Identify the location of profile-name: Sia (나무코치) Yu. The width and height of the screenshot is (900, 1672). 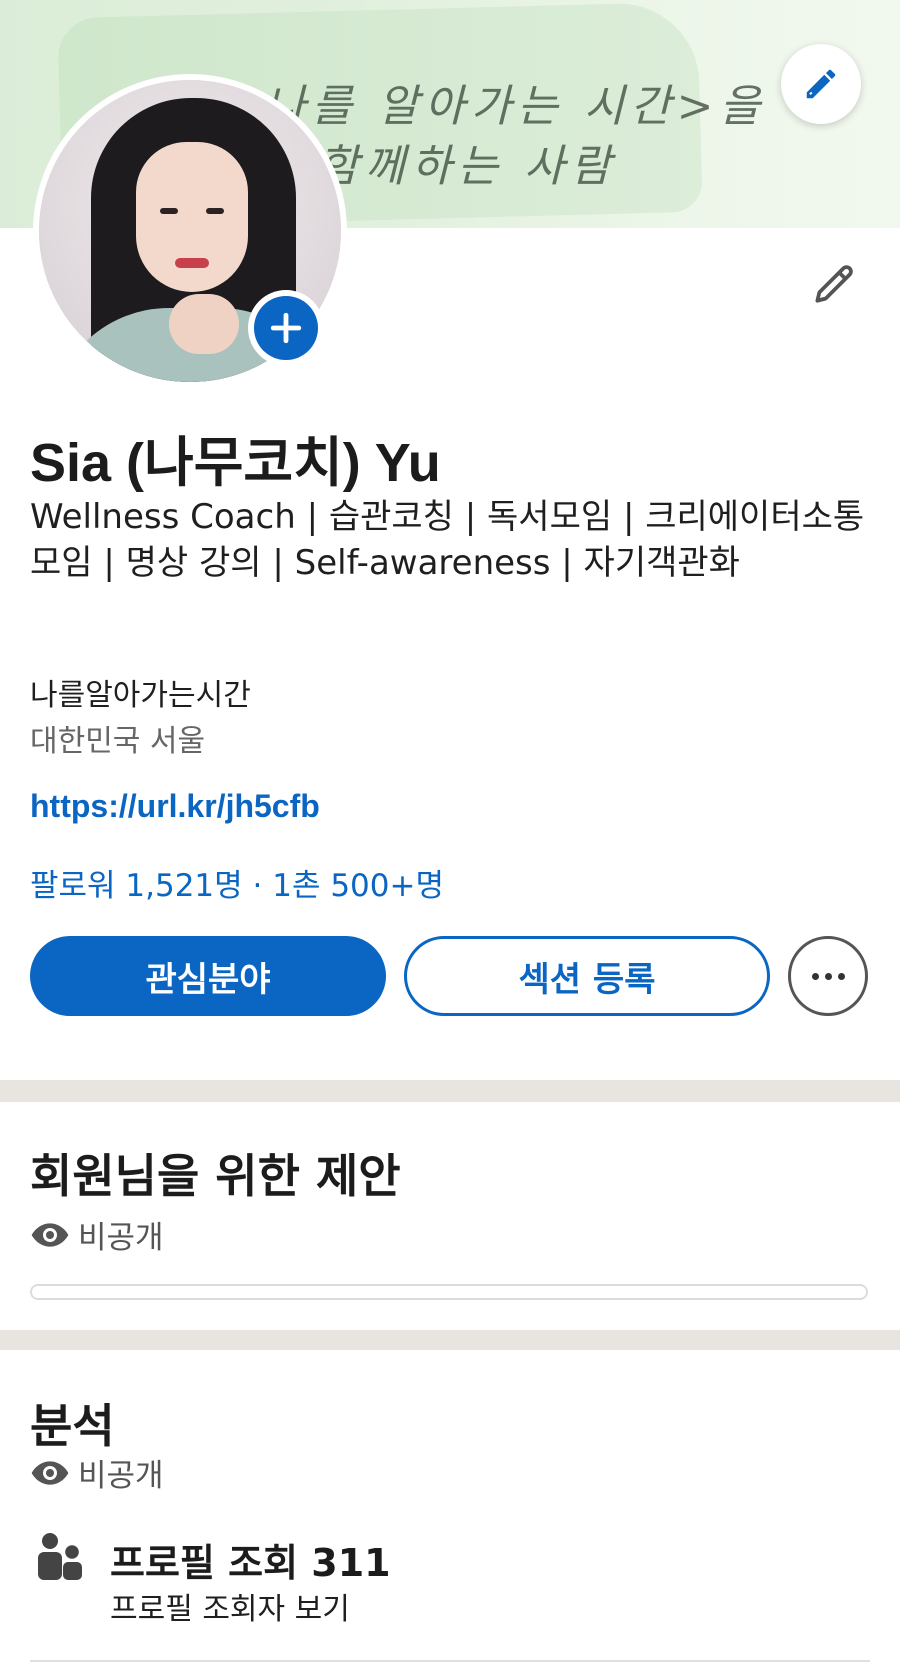
(235, 463).